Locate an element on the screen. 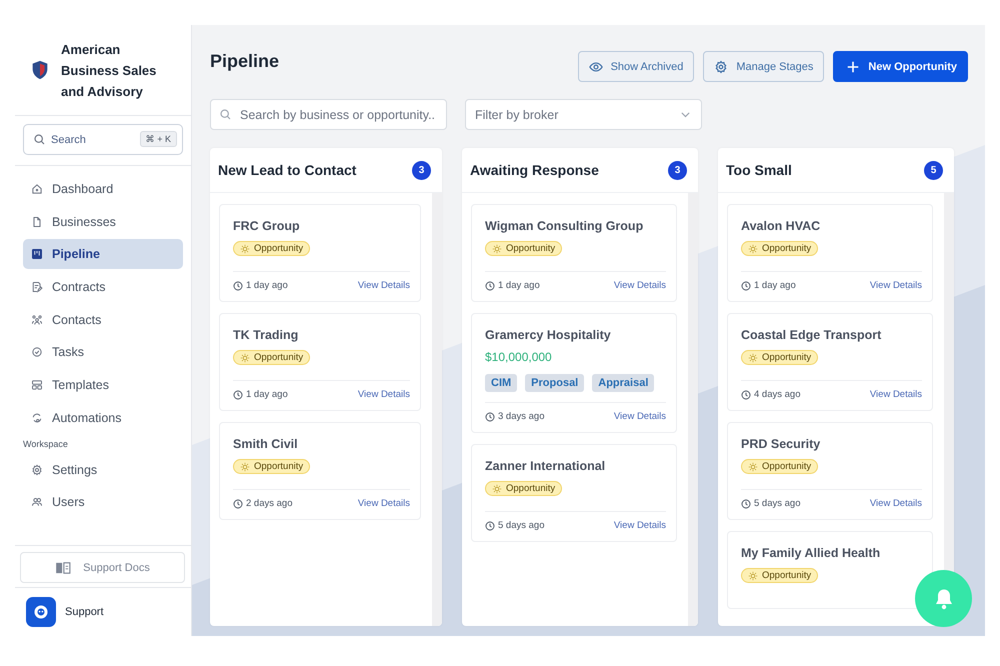  column-title: New Lead to Contact is located at coordinates (287, 170).